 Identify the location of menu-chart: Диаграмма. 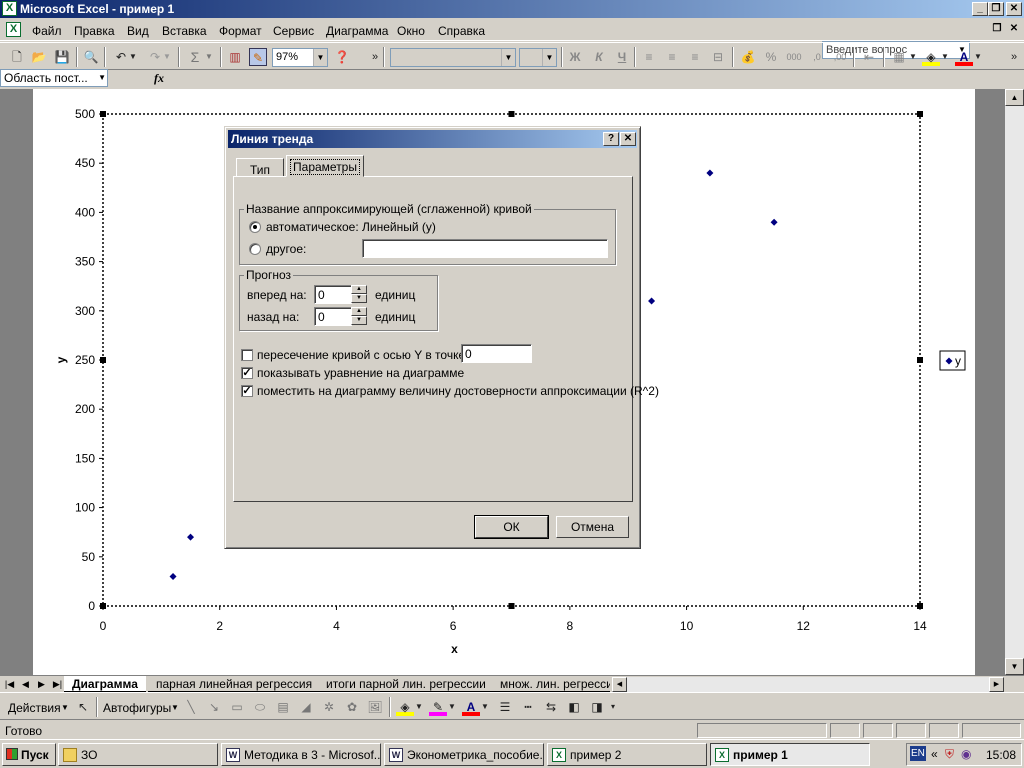
(357, 31).